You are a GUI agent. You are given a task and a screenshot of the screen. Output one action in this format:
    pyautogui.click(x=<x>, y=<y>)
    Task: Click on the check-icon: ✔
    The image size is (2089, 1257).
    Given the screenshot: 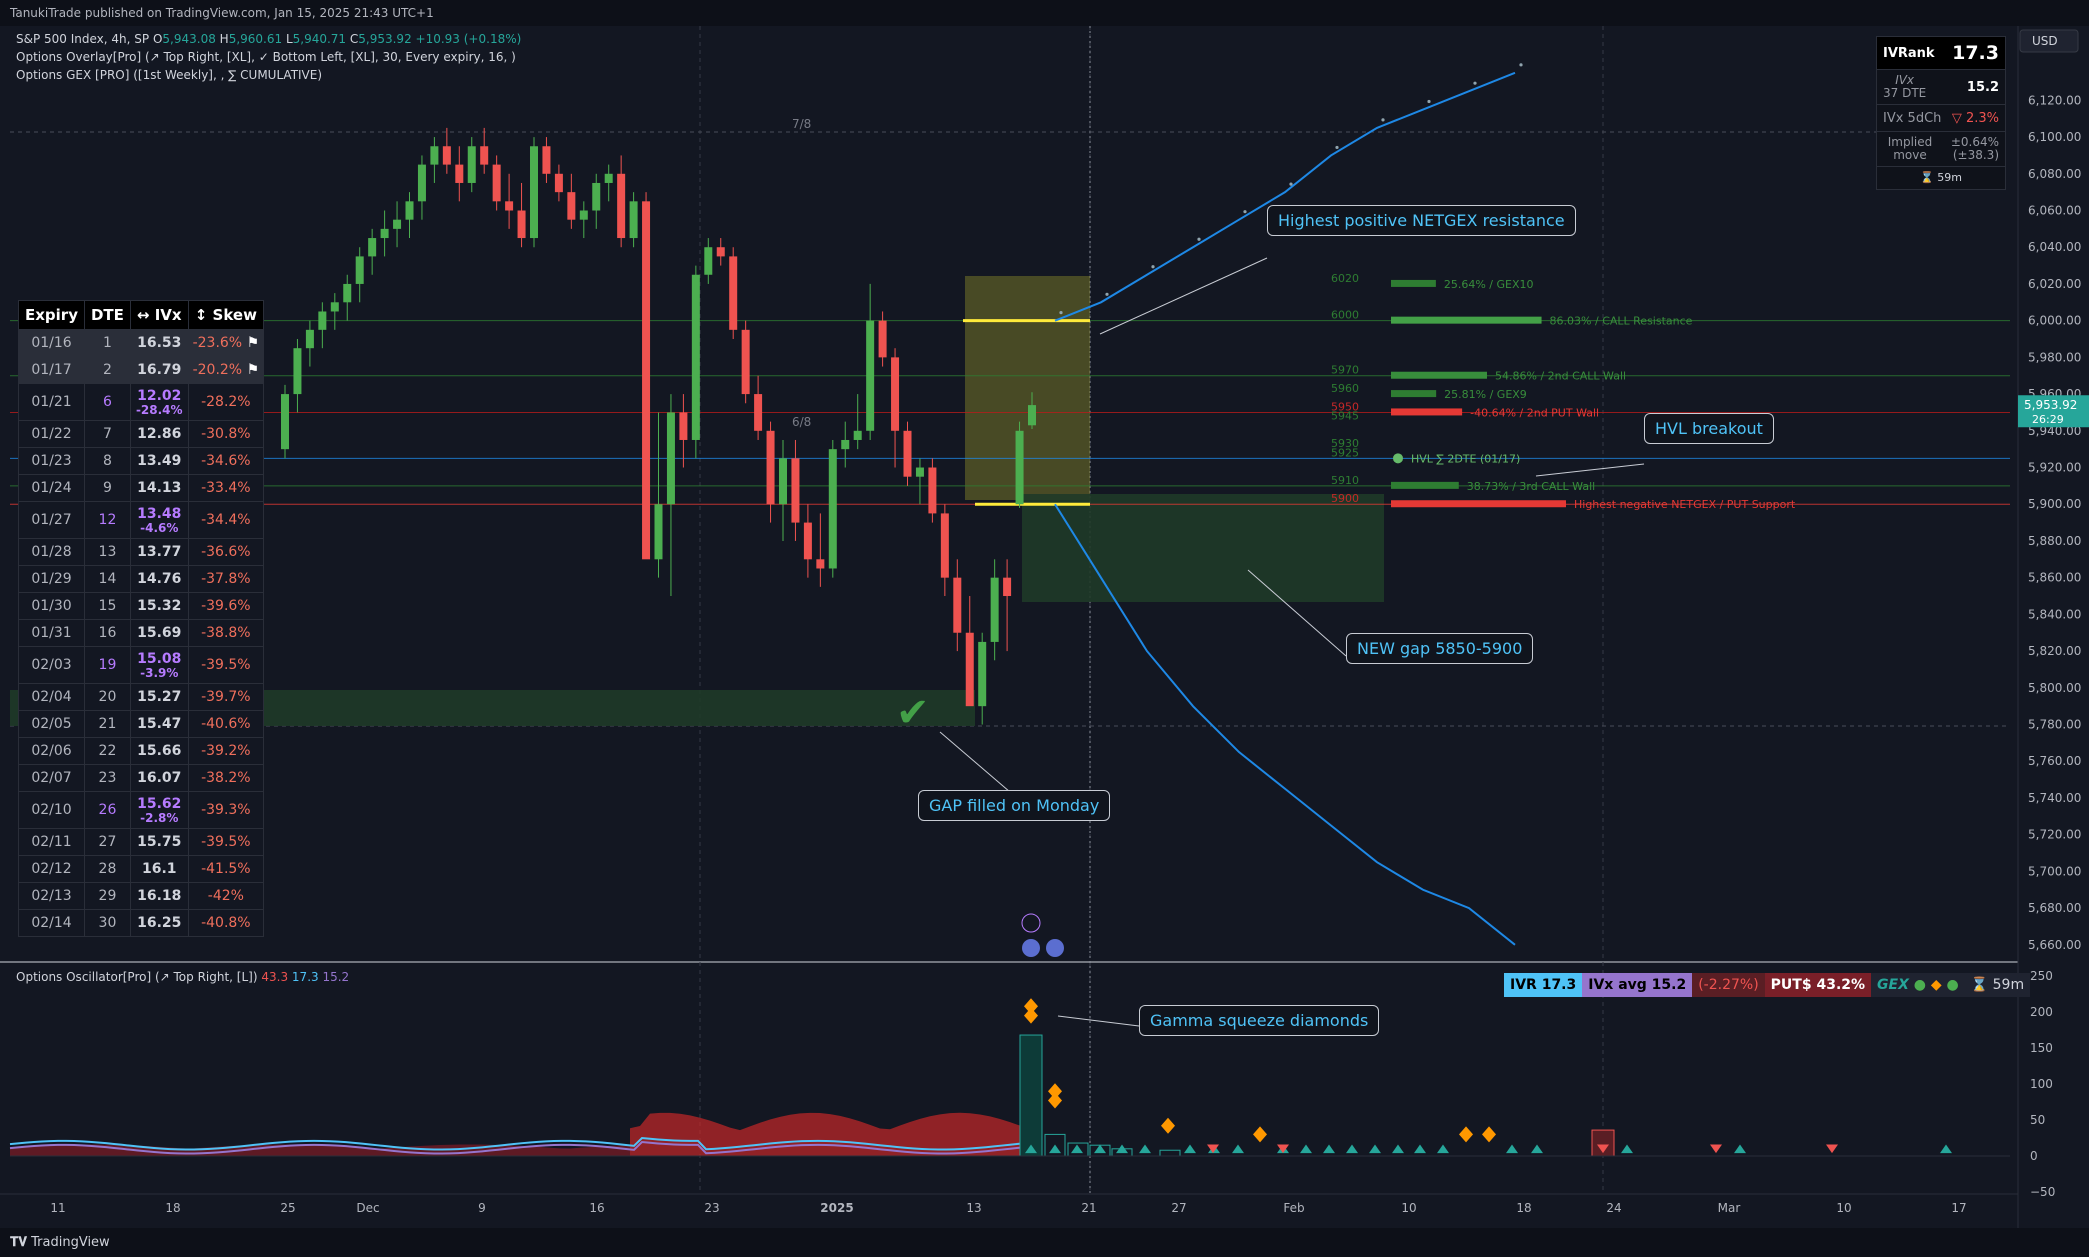 What is the action you would take?
    pyautogui.click(x=913, y=713)
    